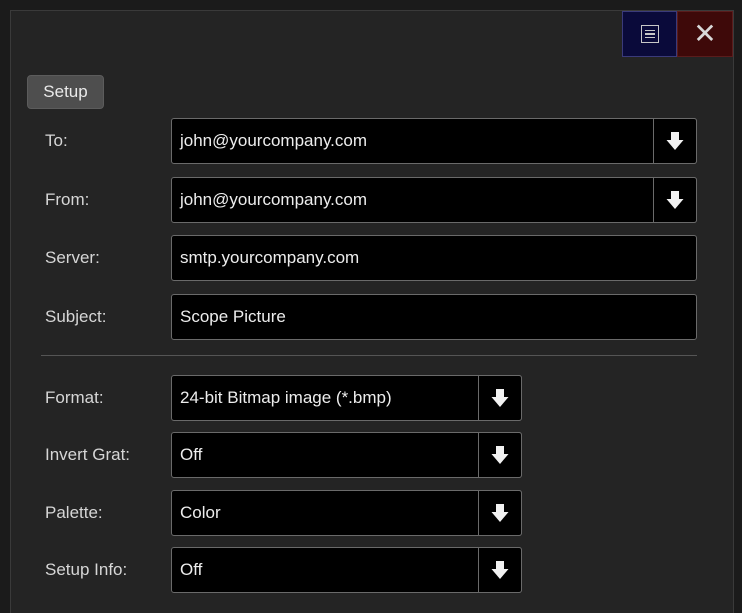 The height and width of the screenshot is (613, 742). I want to click on menu-button, so click(649, 34).